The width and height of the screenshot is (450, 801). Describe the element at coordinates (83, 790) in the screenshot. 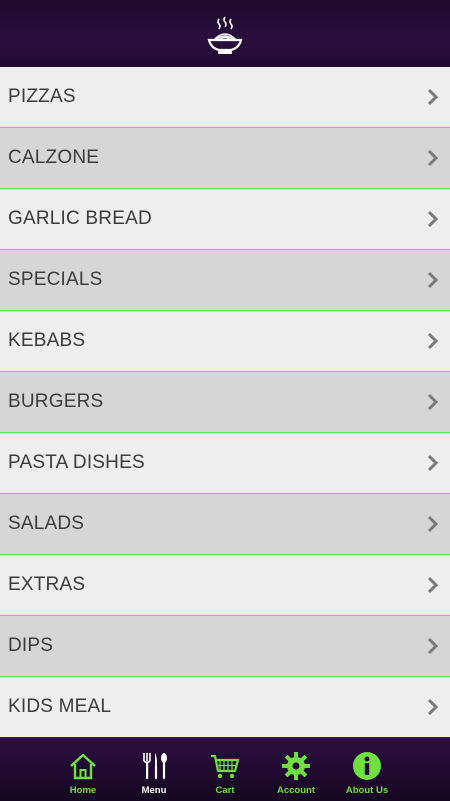

I see `tab-label: Home` at that location.